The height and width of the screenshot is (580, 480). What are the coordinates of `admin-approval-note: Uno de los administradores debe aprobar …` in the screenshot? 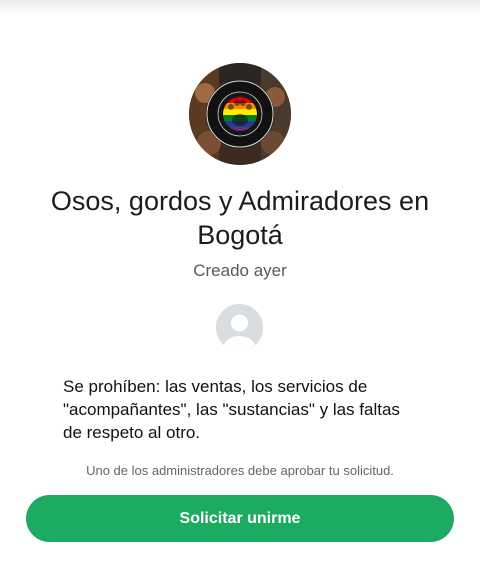 It's located at (240, 470).